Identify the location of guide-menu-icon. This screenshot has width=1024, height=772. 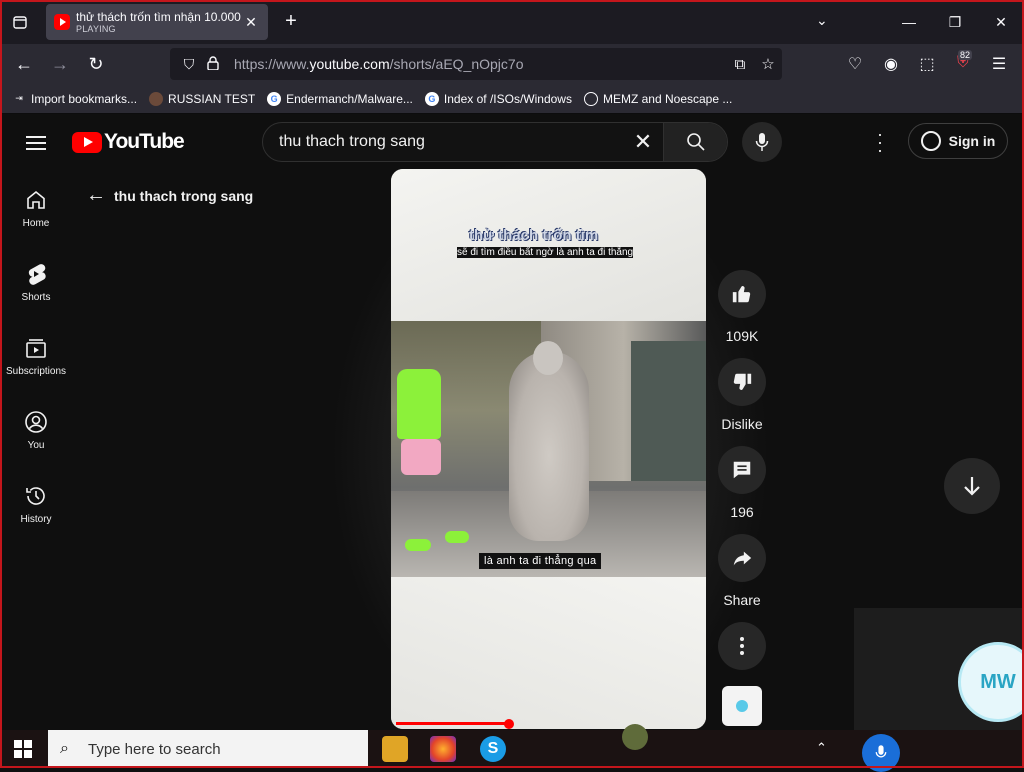
(36, 143).